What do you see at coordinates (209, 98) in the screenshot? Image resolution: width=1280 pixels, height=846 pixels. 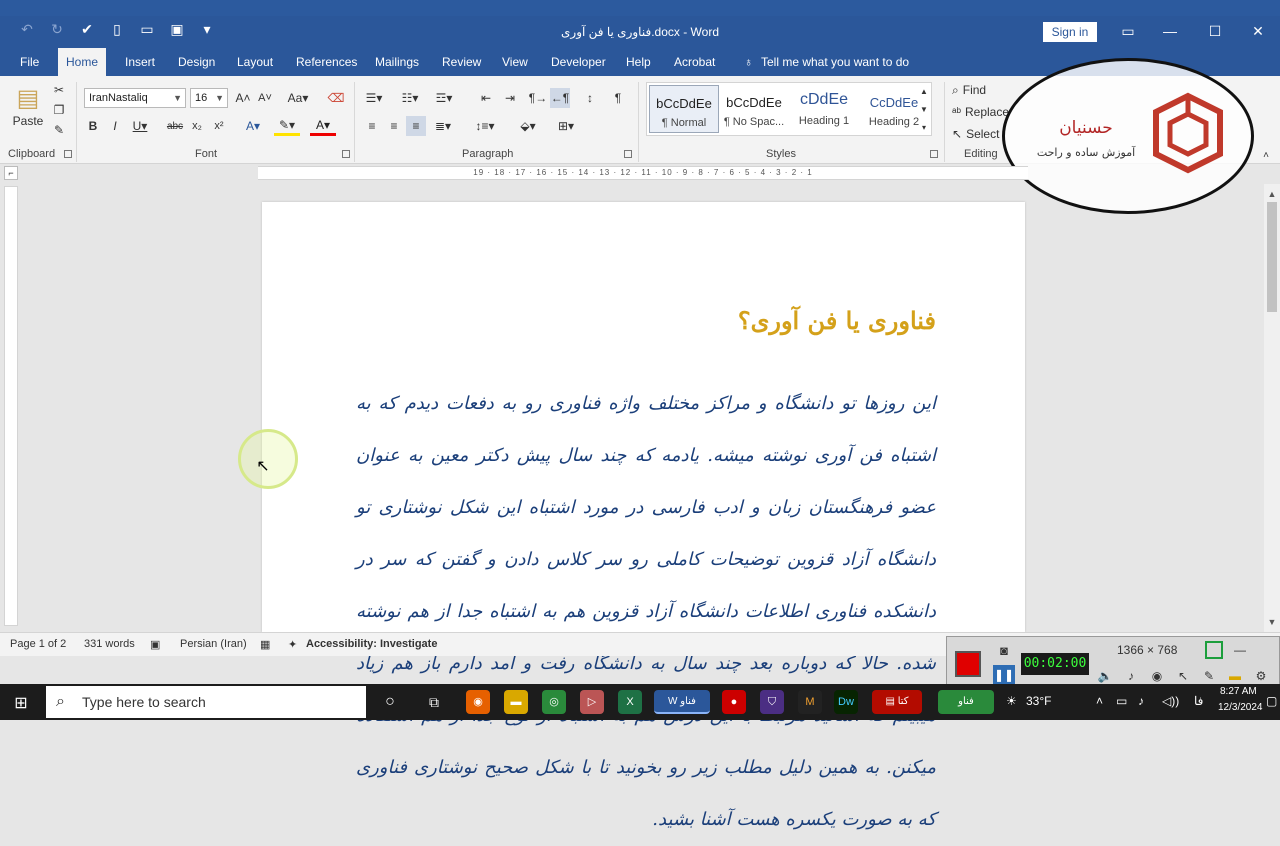 I see `font-size-select: 16 ▼` at bounding box center [209, 98].